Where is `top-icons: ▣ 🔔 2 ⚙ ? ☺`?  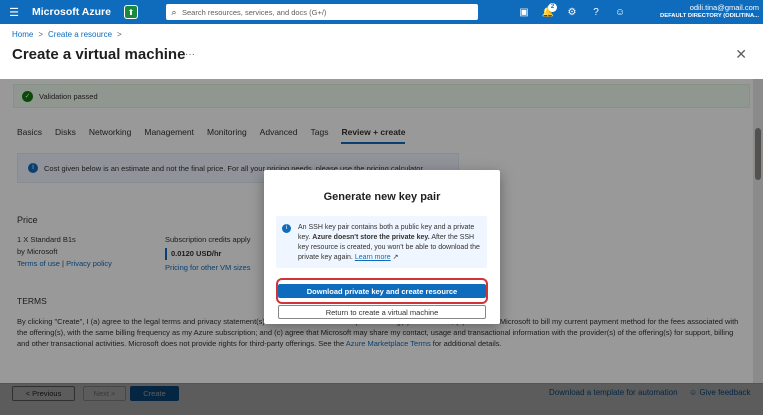 top-icons: ▣ 🔔 2 ⚙ ? ☺ is located at coordinates (572, 12).